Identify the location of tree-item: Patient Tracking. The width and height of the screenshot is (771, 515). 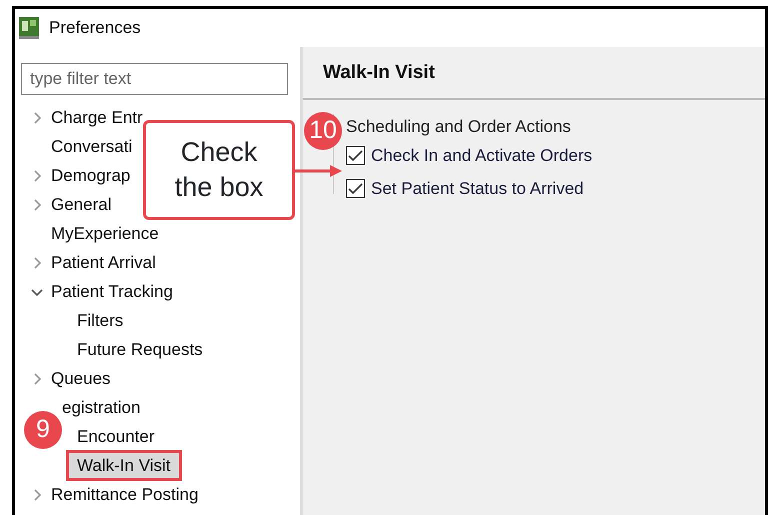
(112, 291).